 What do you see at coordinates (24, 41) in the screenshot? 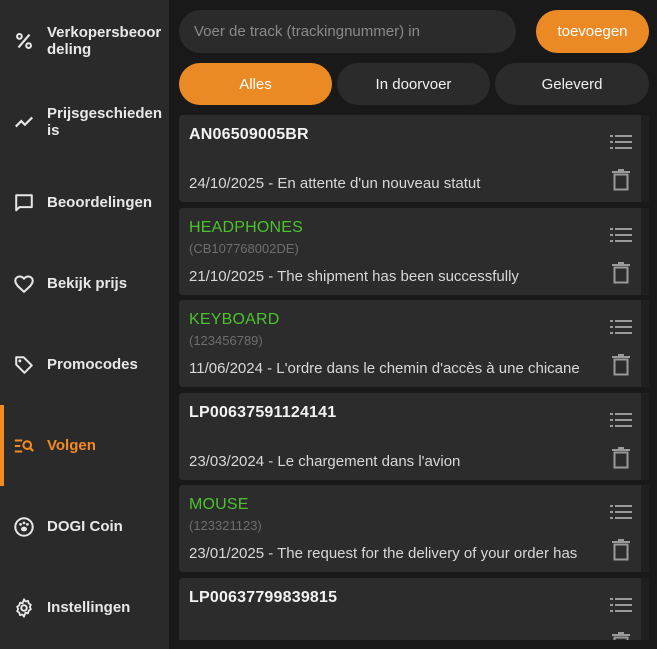
I see `percent-icon` at bounding box center [24, 41].